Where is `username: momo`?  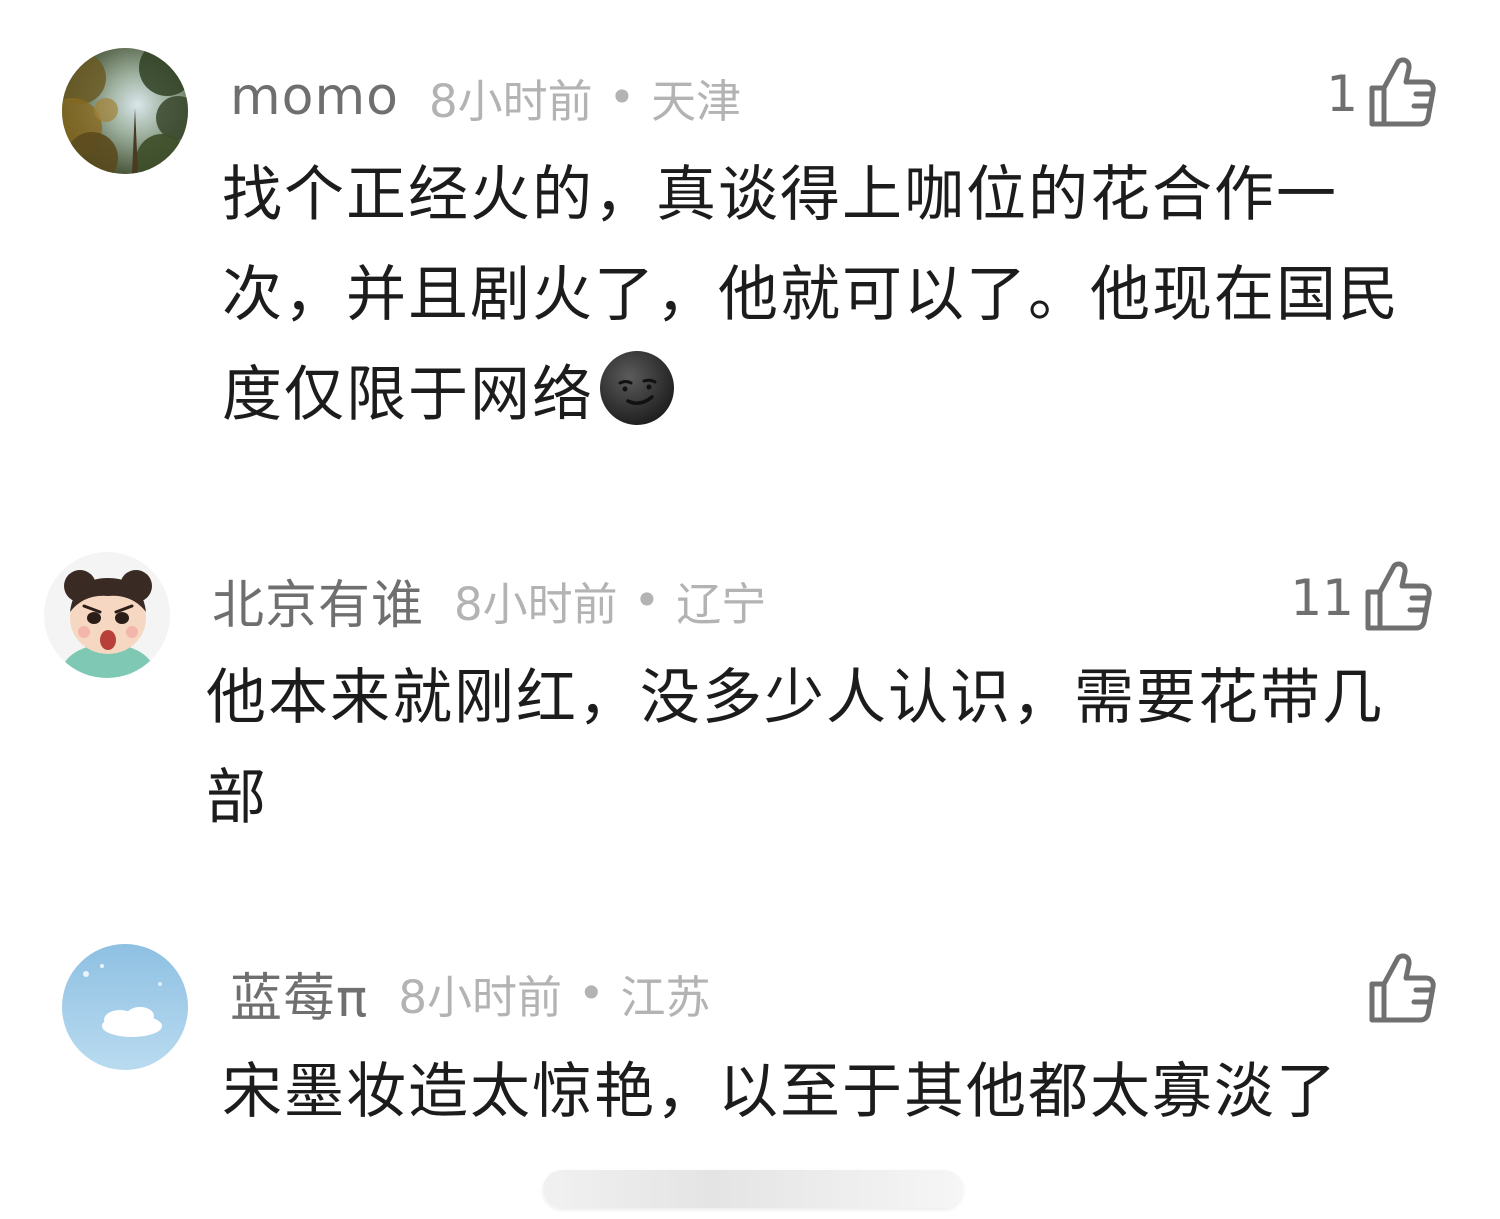
username: momo is located at coordinates (314, 97).